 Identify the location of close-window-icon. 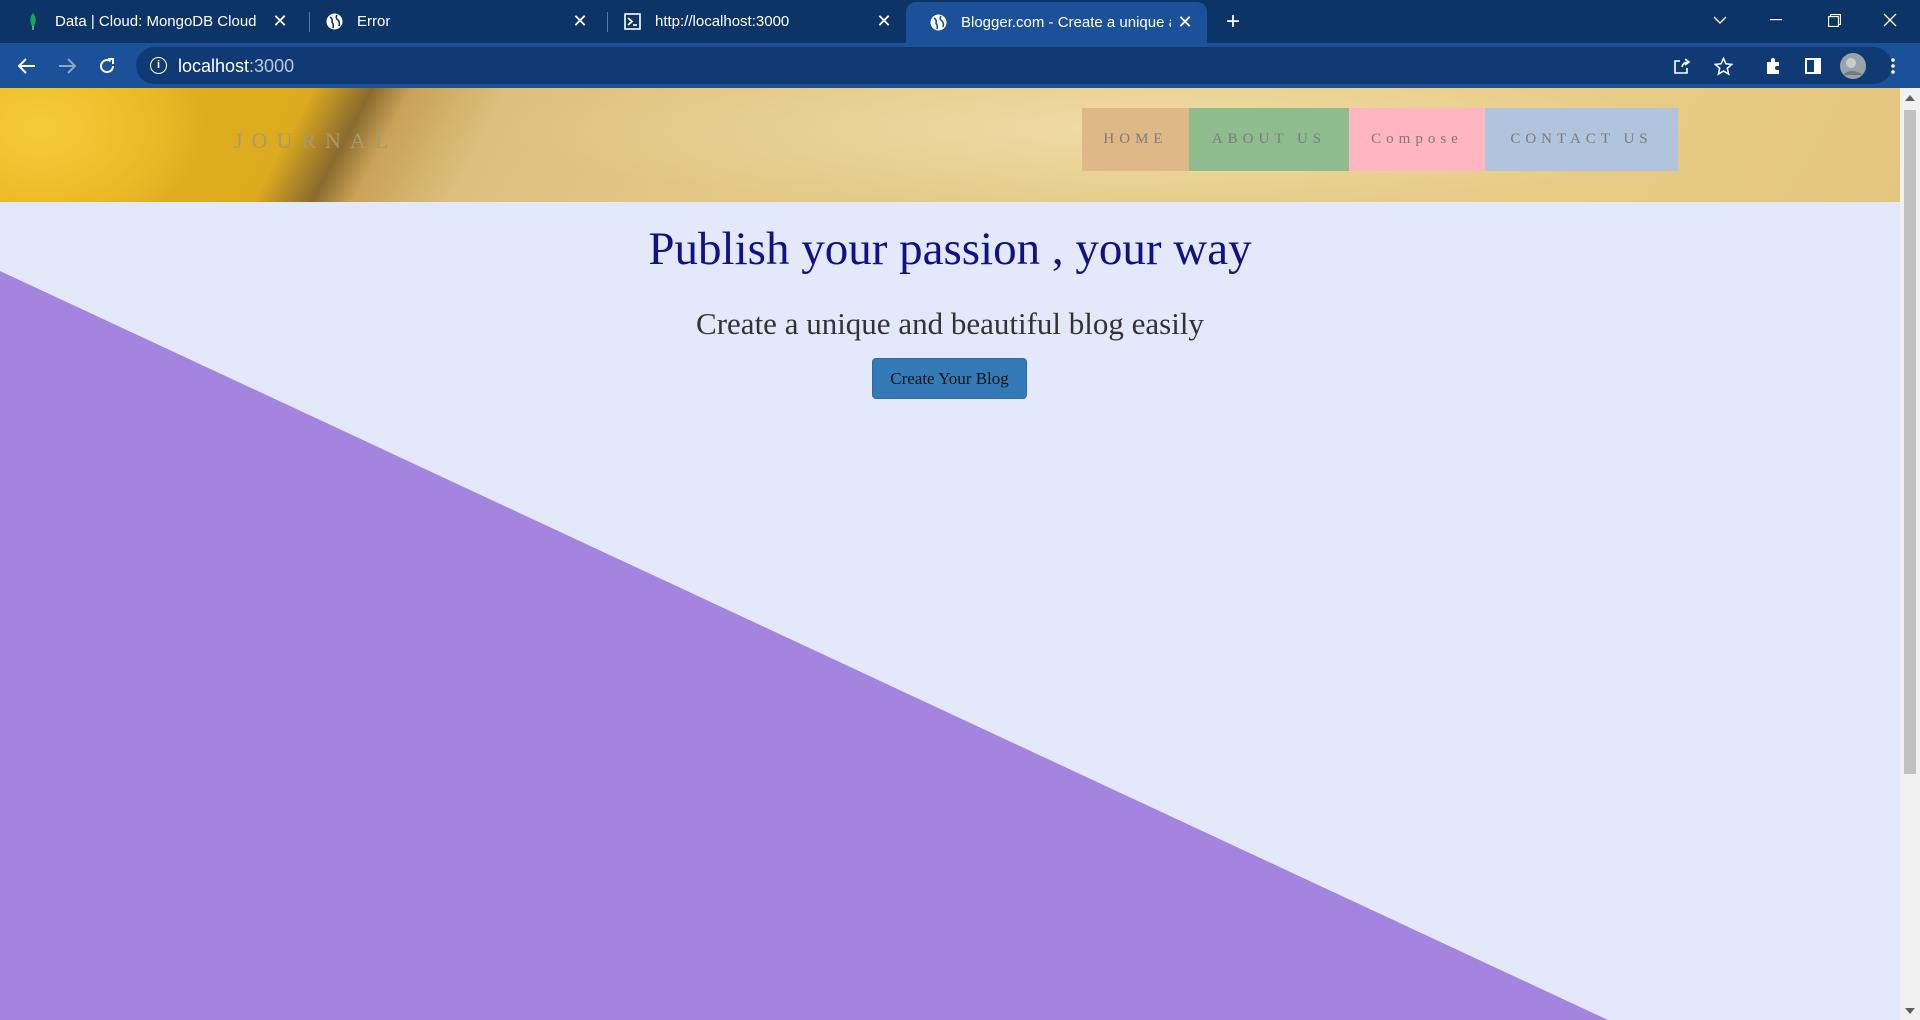
(1890, 20).